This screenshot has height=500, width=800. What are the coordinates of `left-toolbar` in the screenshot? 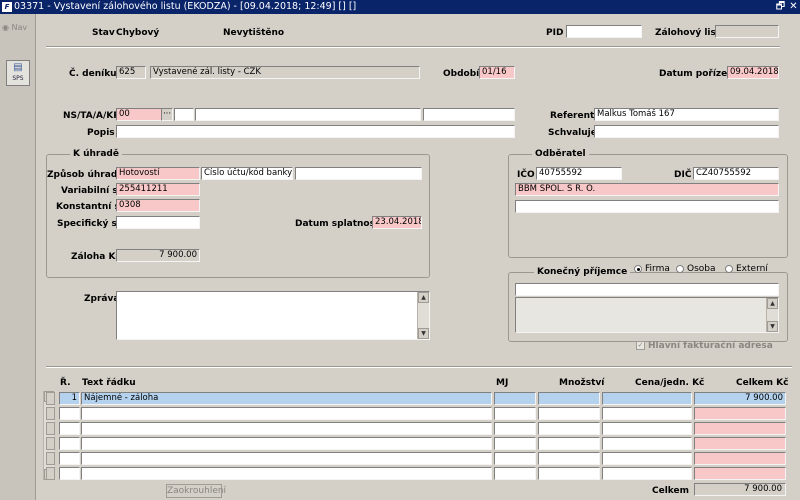 It's located at (18, 257).